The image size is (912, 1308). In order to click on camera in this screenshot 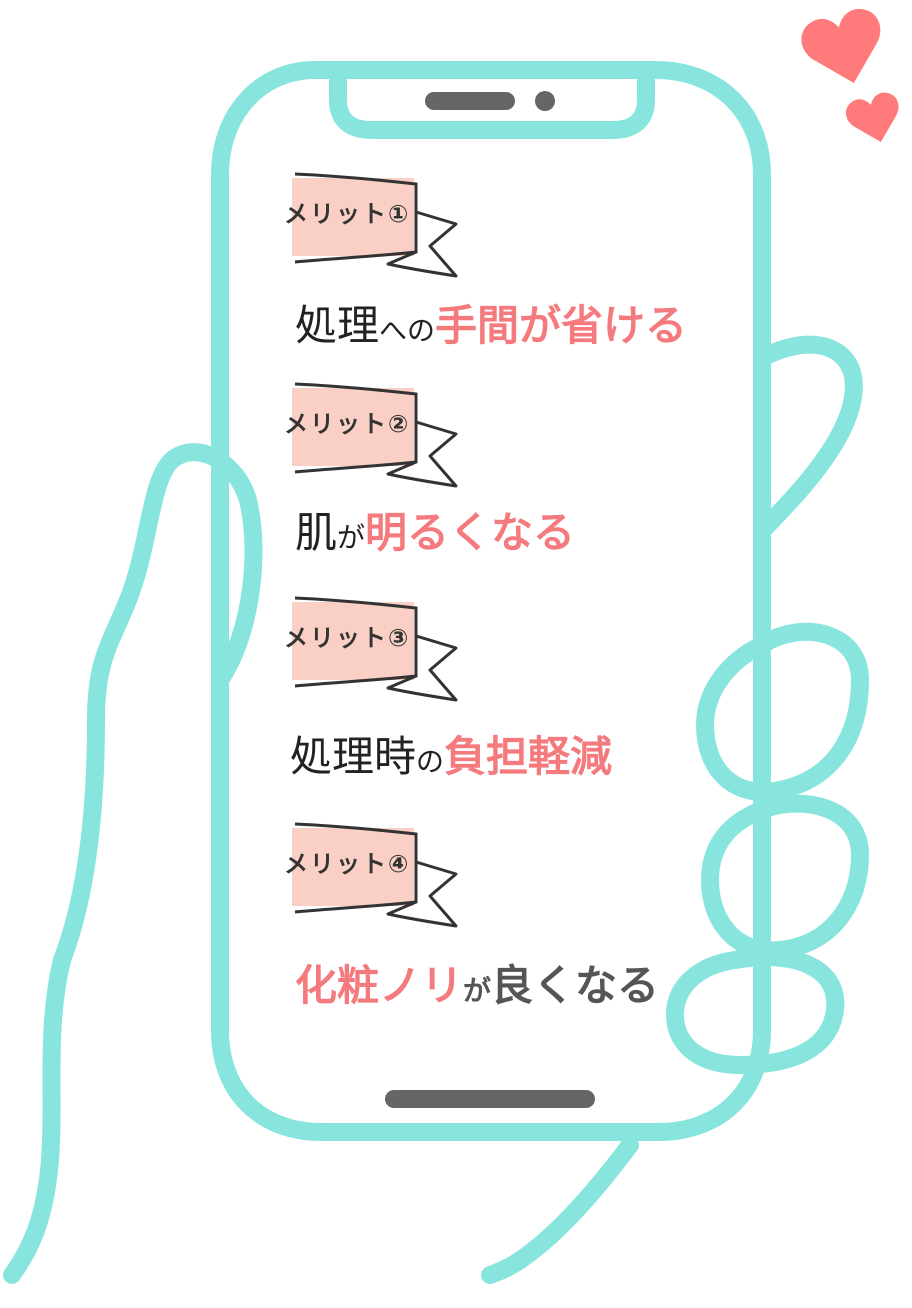, I will do `click(545, 101)`.